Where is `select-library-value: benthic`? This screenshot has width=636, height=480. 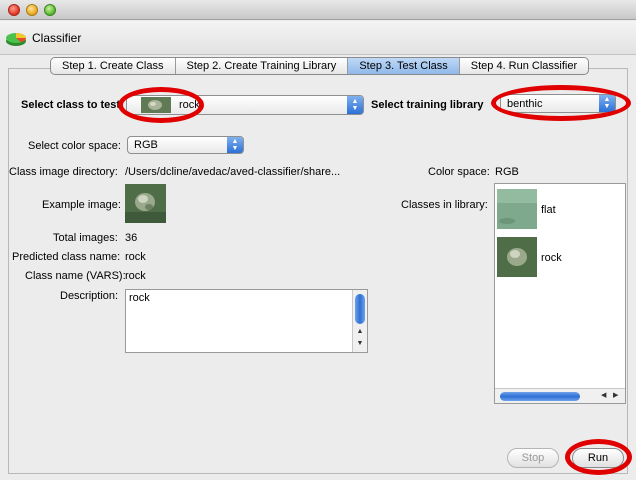
select-library-value: benthic is located at coordinates (525, 104).